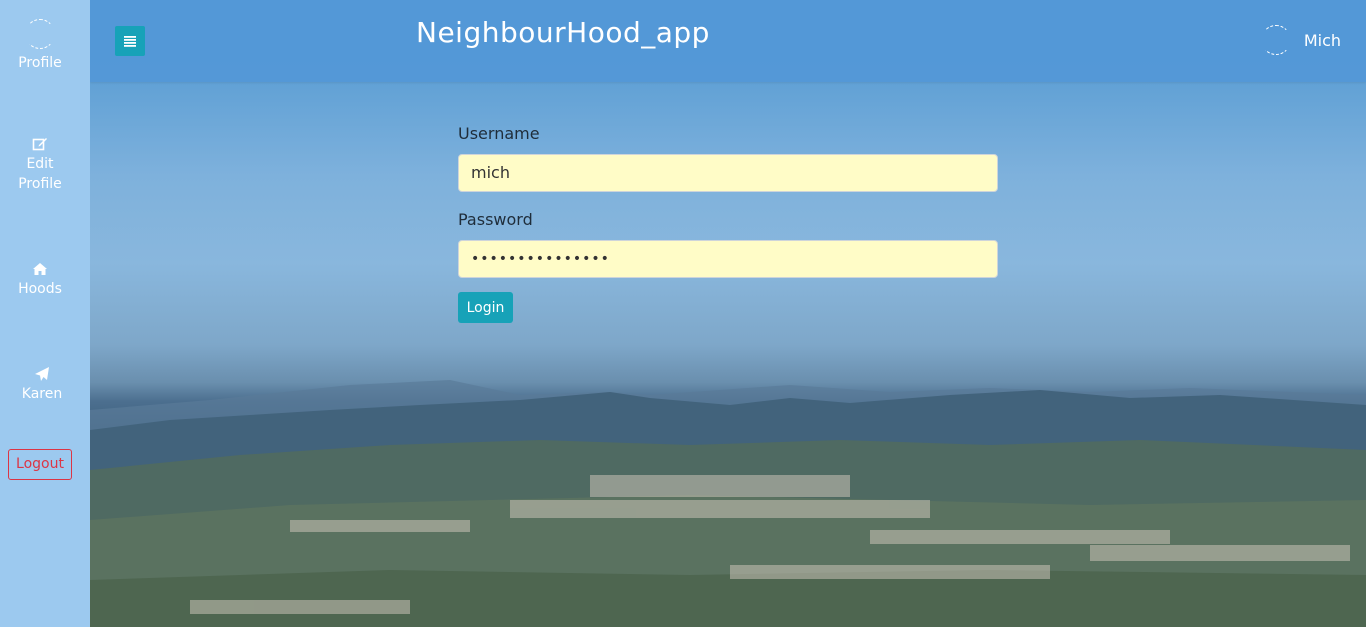 Image resolution: width=1366 pixels, height=627 pixels. I want to click on sidebar-item-profile: Profile, so click(40, 46).